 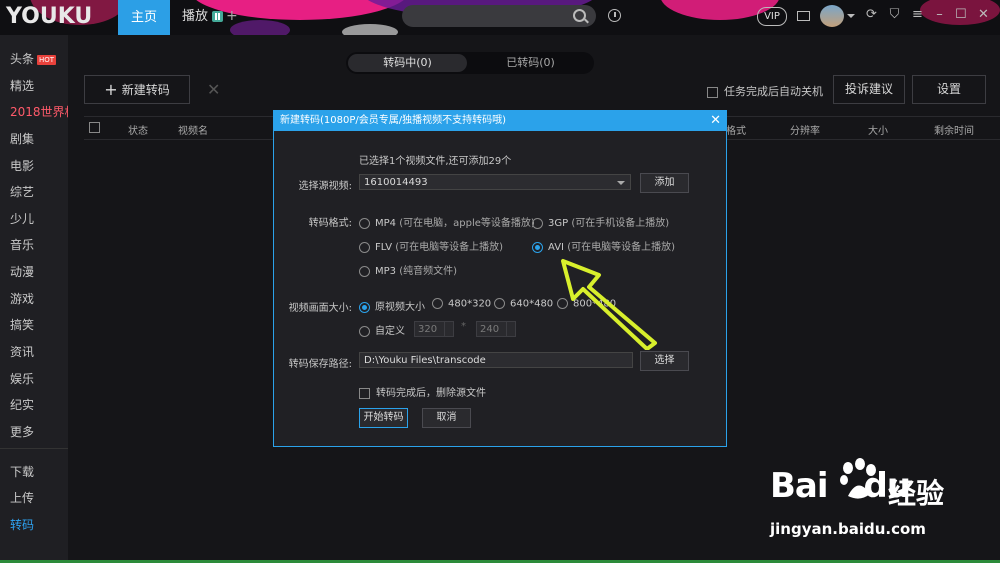 I want to click on tab-home: 主页, so click(x=144, y=17).